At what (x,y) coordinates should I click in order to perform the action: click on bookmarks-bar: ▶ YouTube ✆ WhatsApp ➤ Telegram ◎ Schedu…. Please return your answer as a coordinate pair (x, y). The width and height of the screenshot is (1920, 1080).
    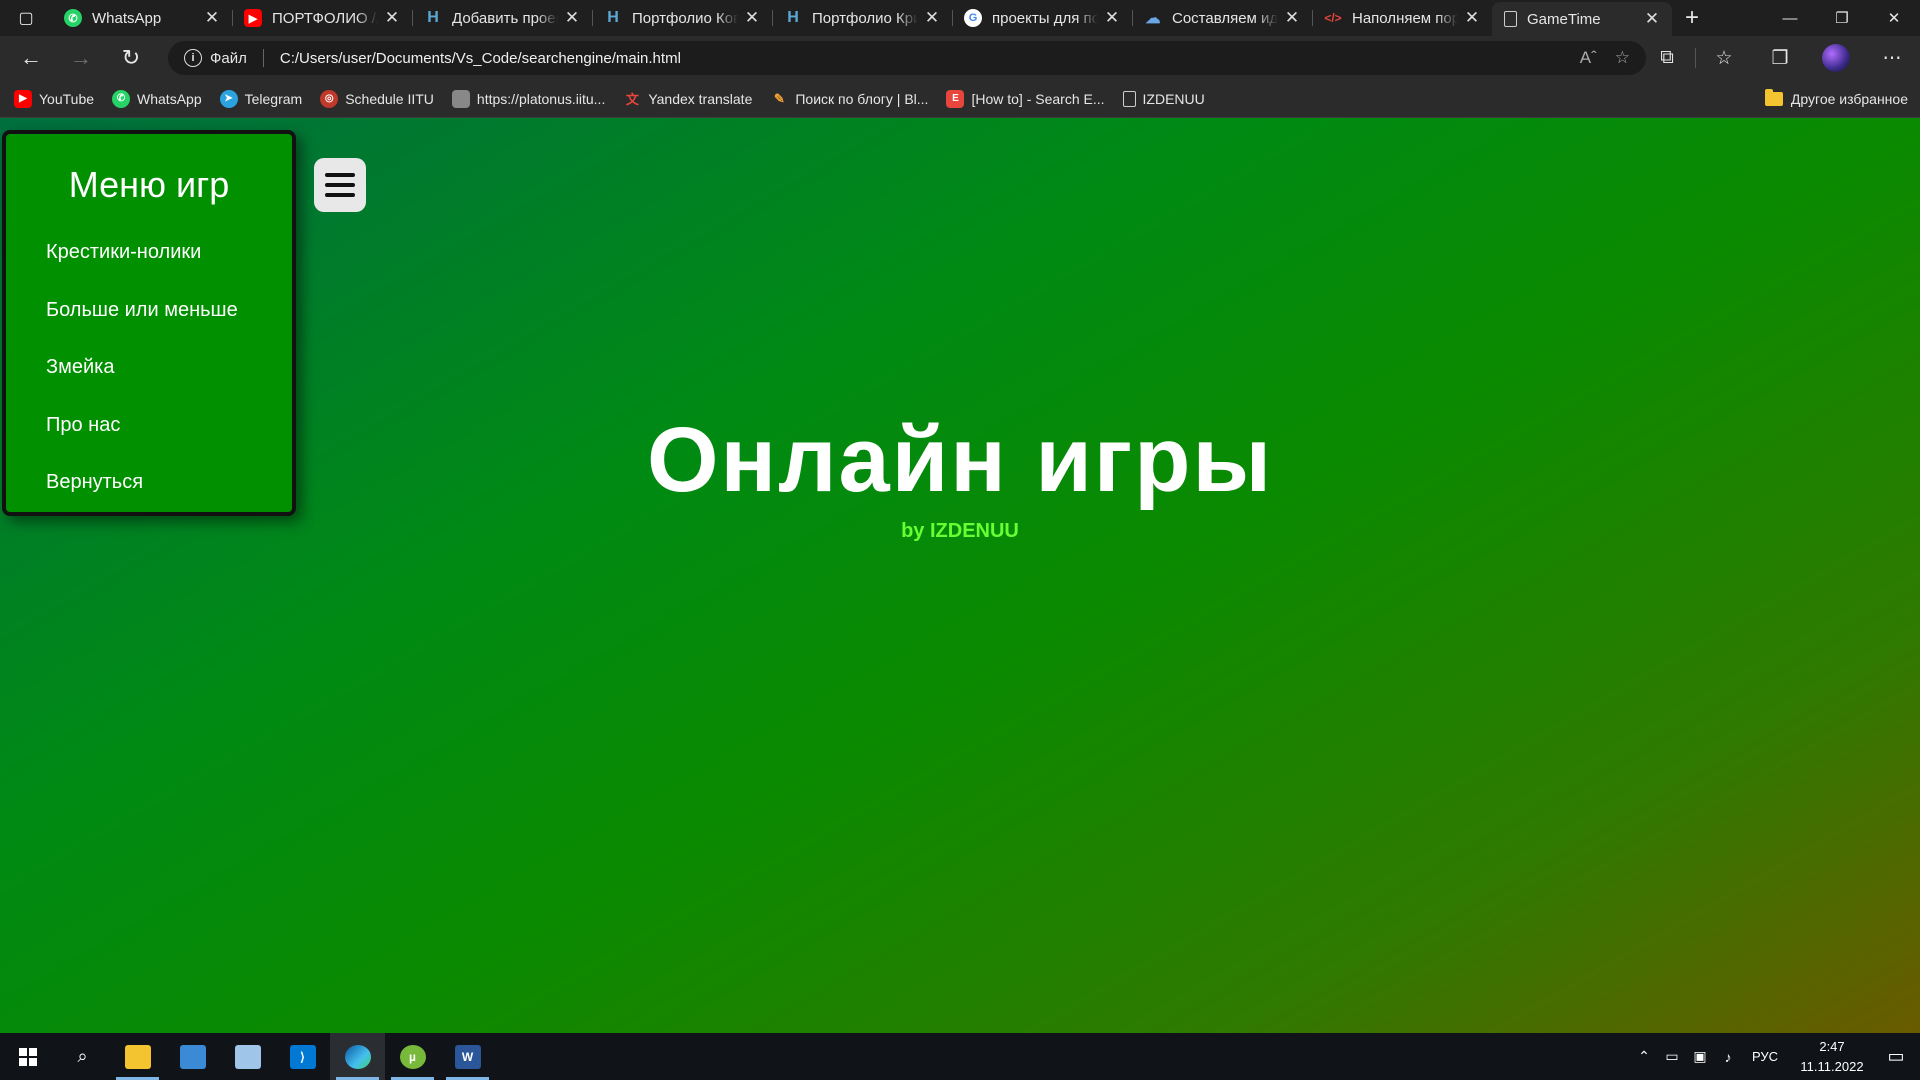
    Looking at the image, I should click on (960, 99).